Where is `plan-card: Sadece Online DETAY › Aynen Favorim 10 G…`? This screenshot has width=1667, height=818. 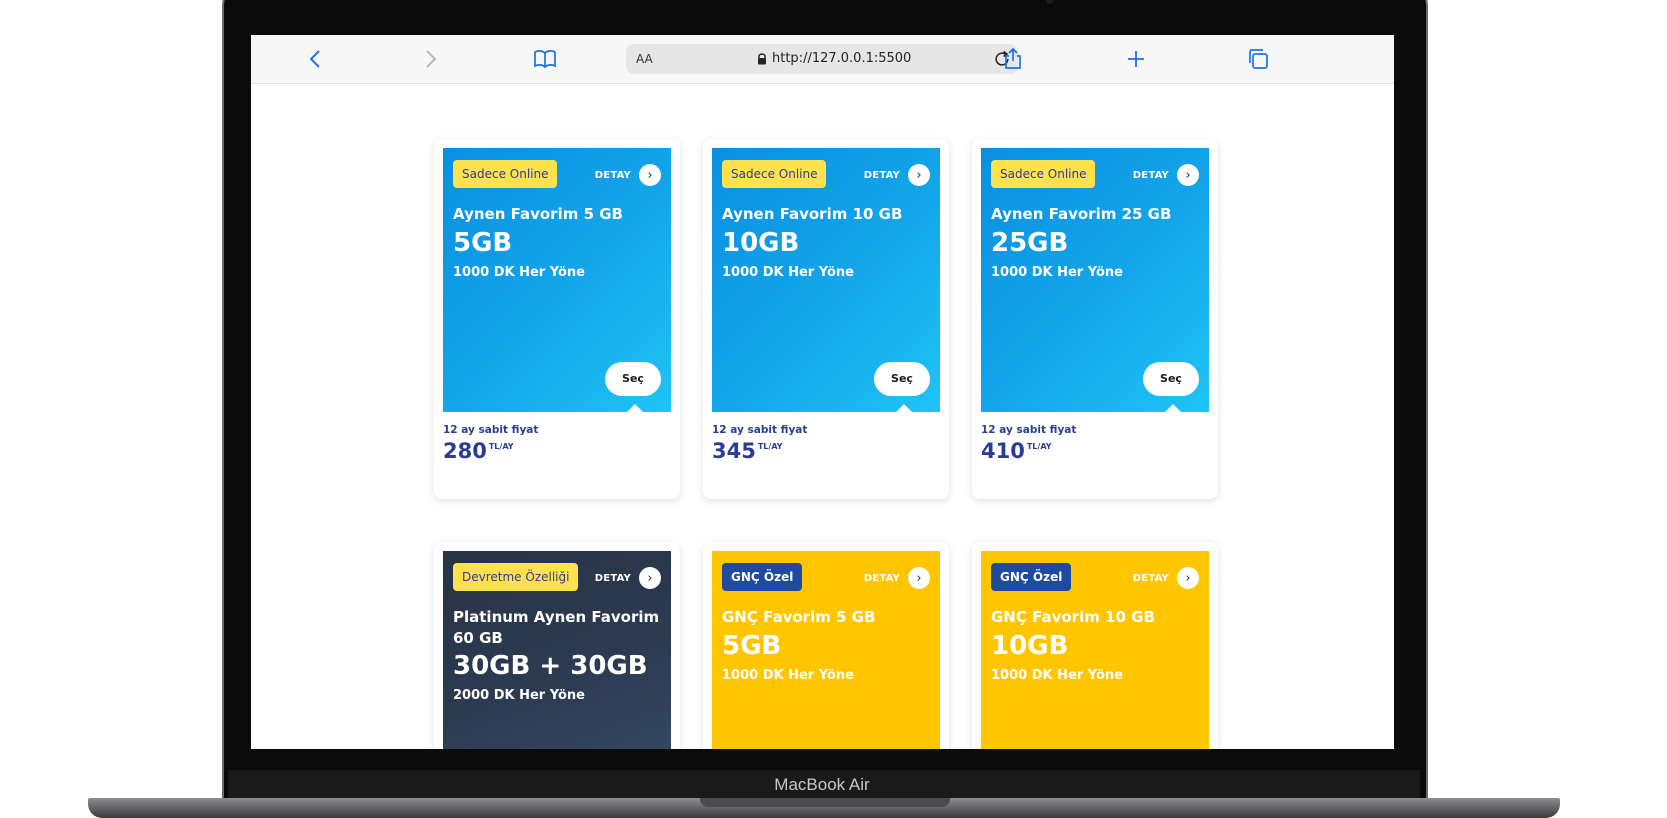 plan-card: Sadece Online DETAY › Aynen Favorim 10 G… is located at coordinates (826, 319).